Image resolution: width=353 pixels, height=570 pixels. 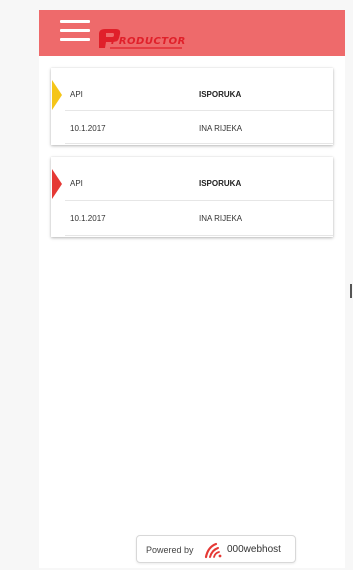 I want to click on productor-logo: PRODUCTOR, so click(x=141, y=39).